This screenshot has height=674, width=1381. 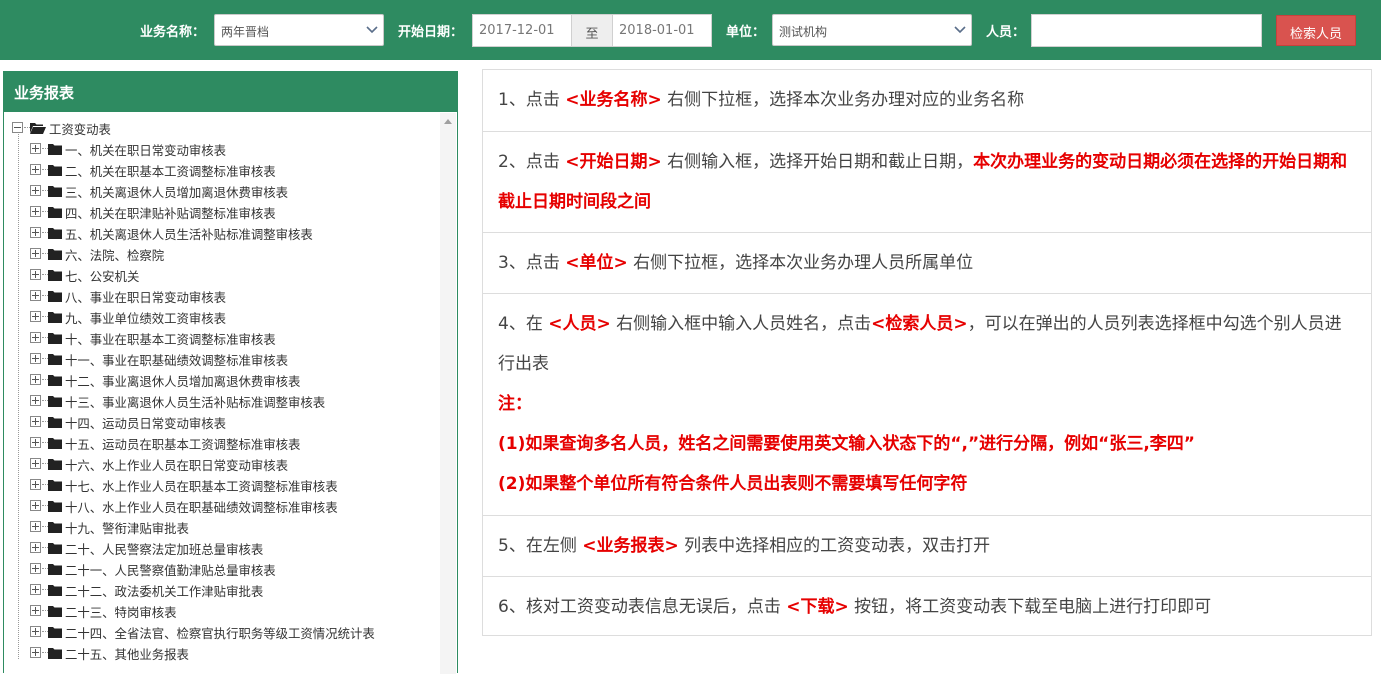 I want to click on tree-item-label: 二十五、其他业务报表, so click(x=127, y=654).